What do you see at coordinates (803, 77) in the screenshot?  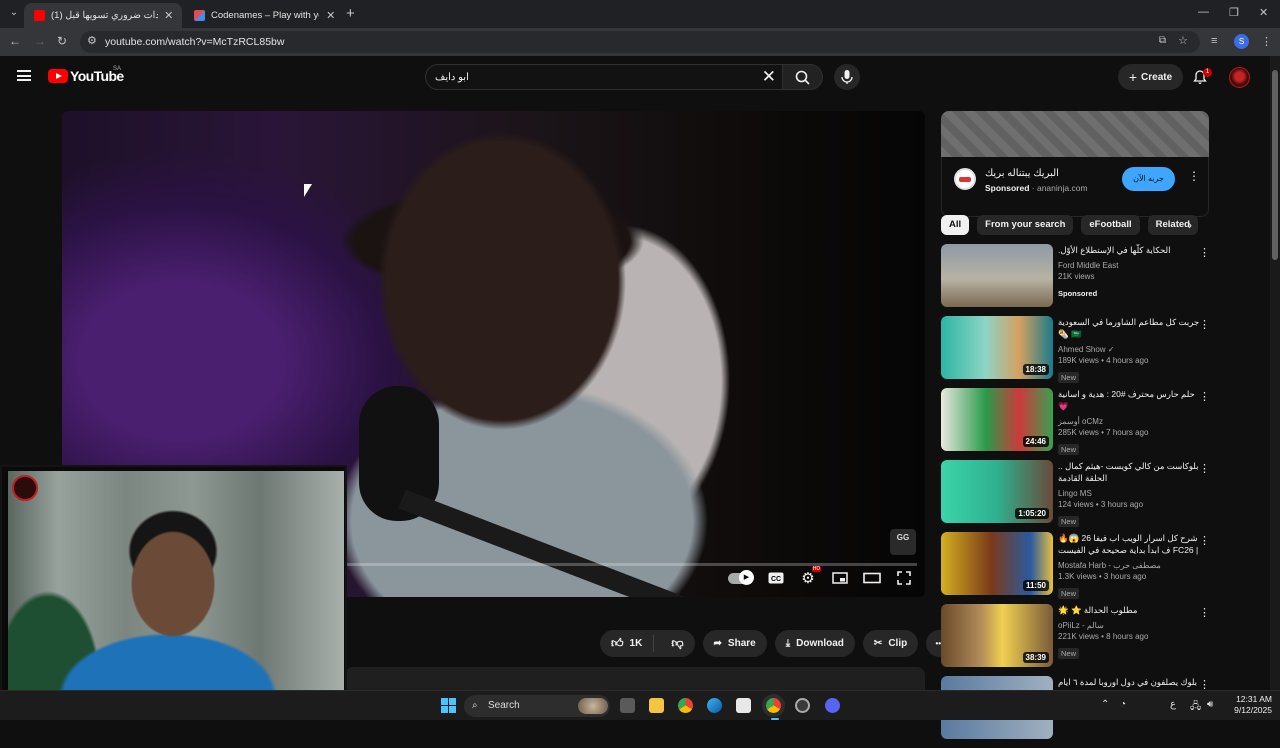 I see `search-button` at bounding box center [803, 77].